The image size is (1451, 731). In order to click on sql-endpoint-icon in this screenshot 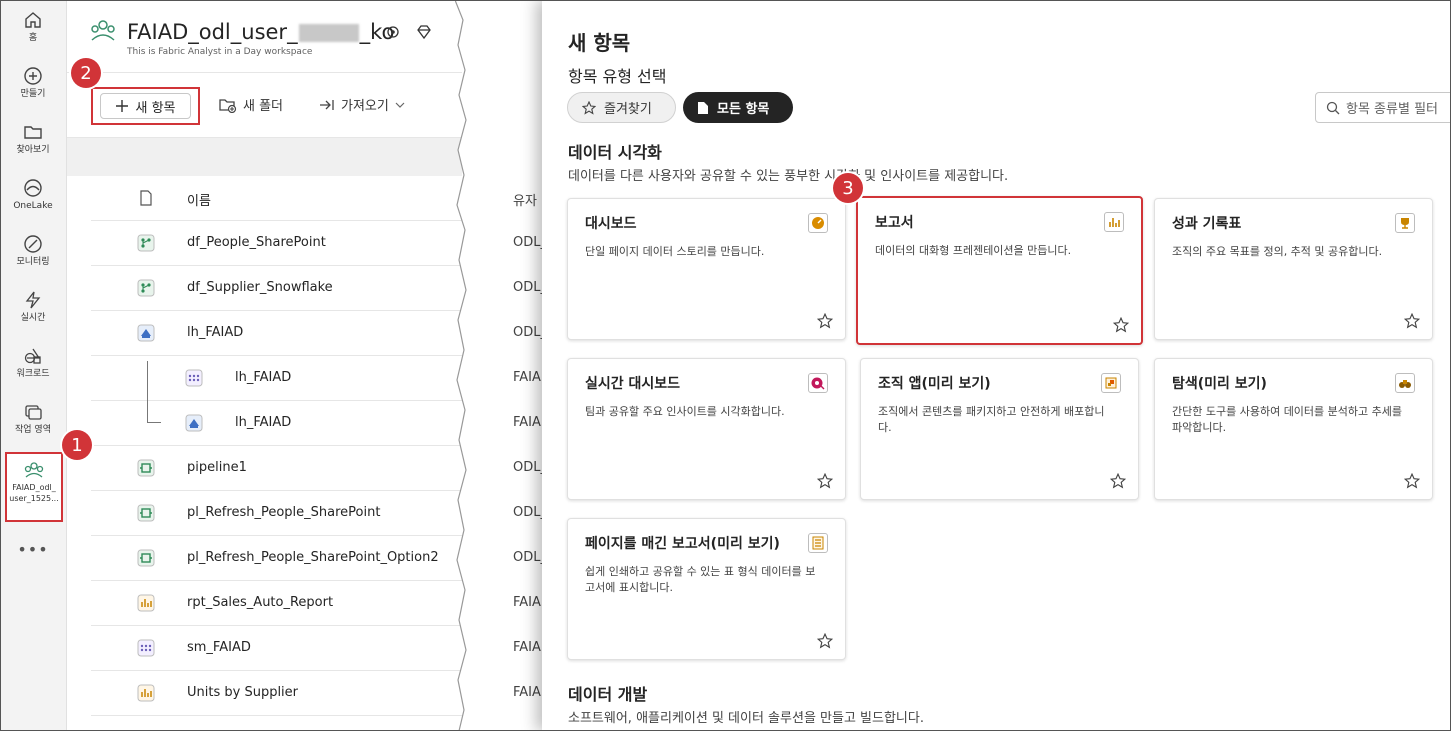, I will do `click(194, 423)`.